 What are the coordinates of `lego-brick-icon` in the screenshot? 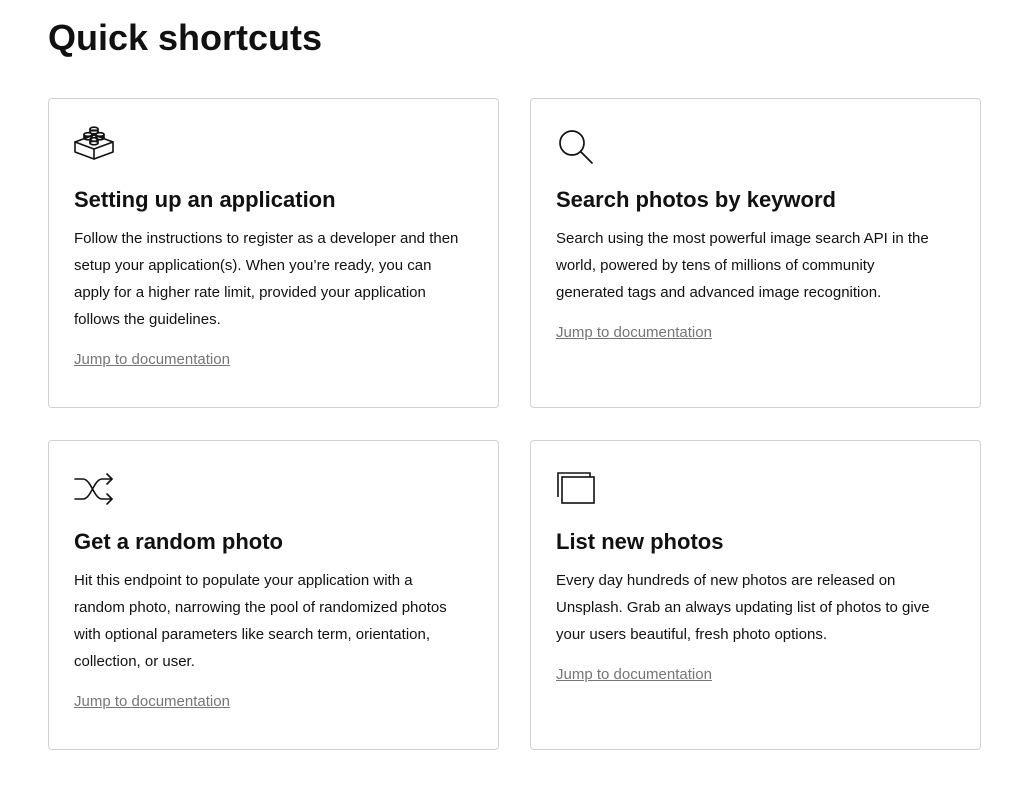 It's located at (94, 147).